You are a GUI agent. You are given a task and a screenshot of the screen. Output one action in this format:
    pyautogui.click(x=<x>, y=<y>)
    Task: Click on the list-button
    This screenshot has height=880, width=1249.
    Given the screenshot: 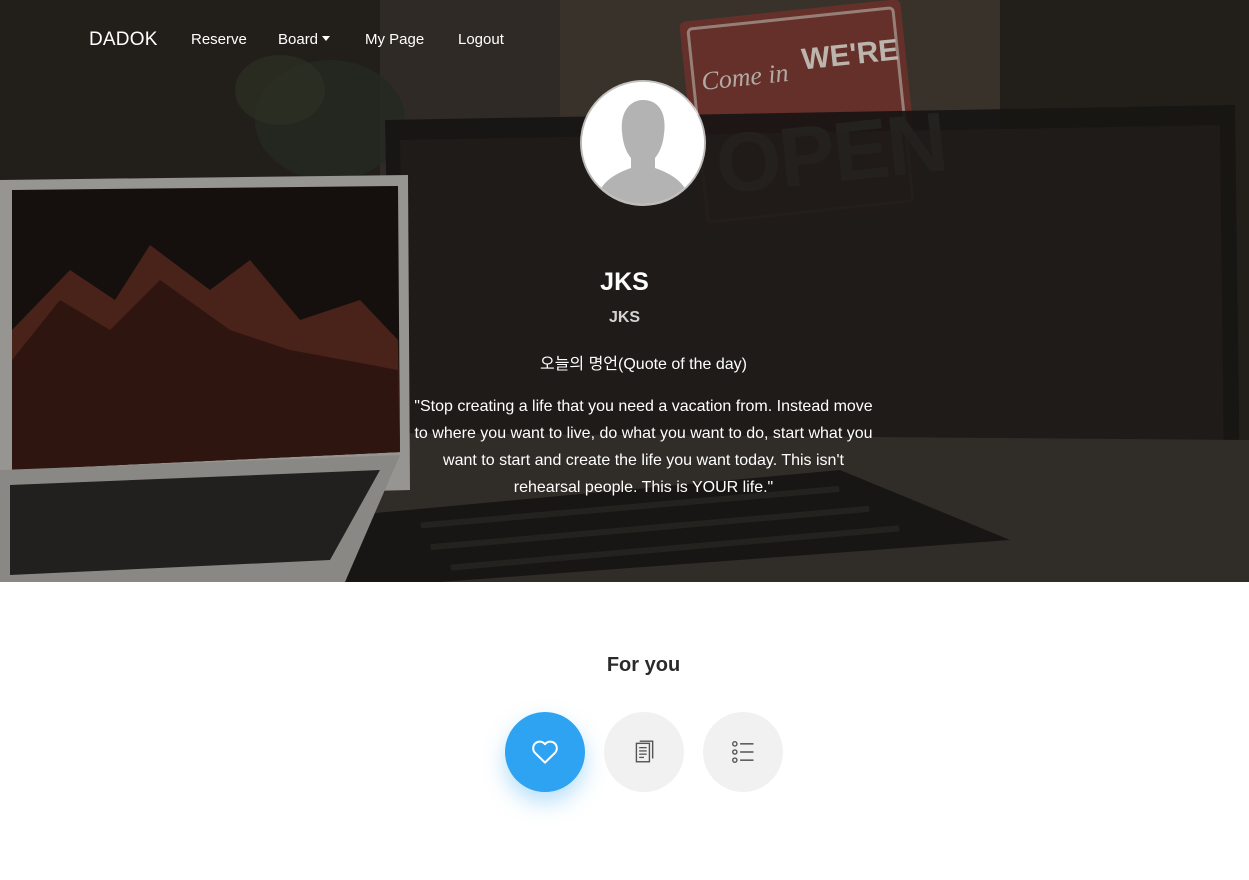 What is the action you would take?
    pyautogui.click(x=743, y=752)
    